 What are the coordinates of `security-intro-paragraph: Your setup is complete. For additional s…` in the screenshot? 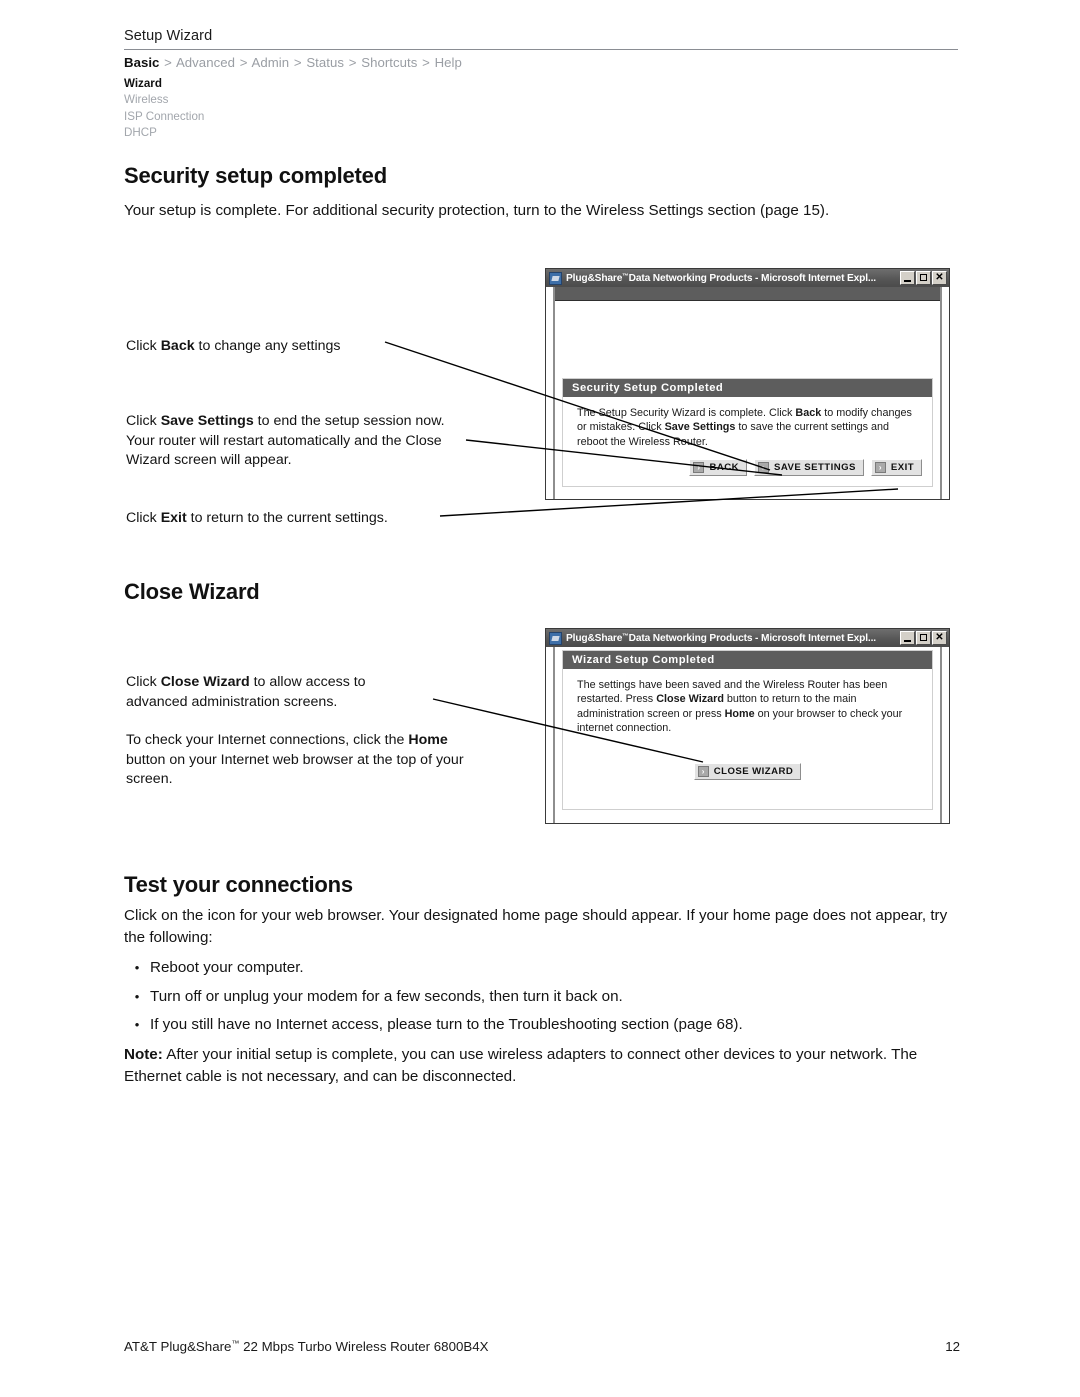 It's located at (477, 210).